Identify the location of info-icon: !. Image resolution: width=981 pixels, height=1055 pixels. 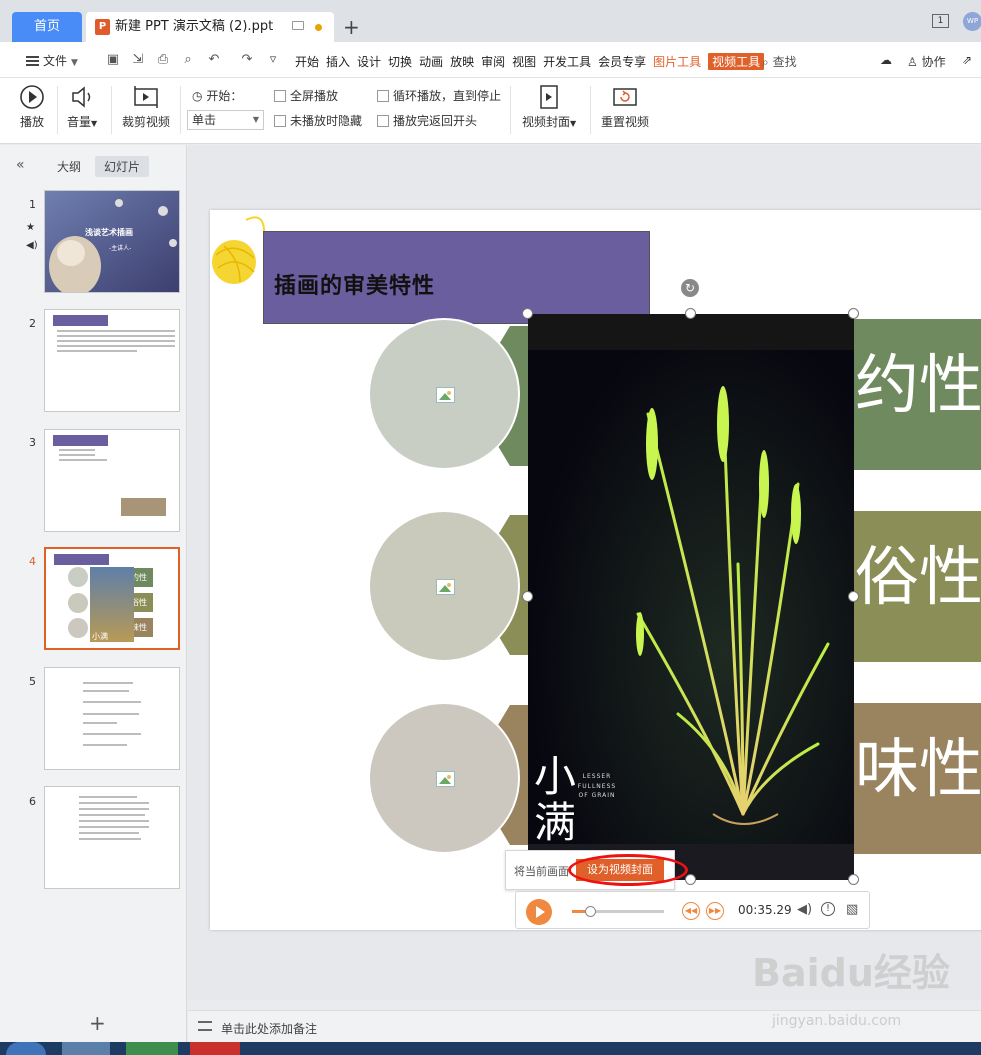
(828, 909).